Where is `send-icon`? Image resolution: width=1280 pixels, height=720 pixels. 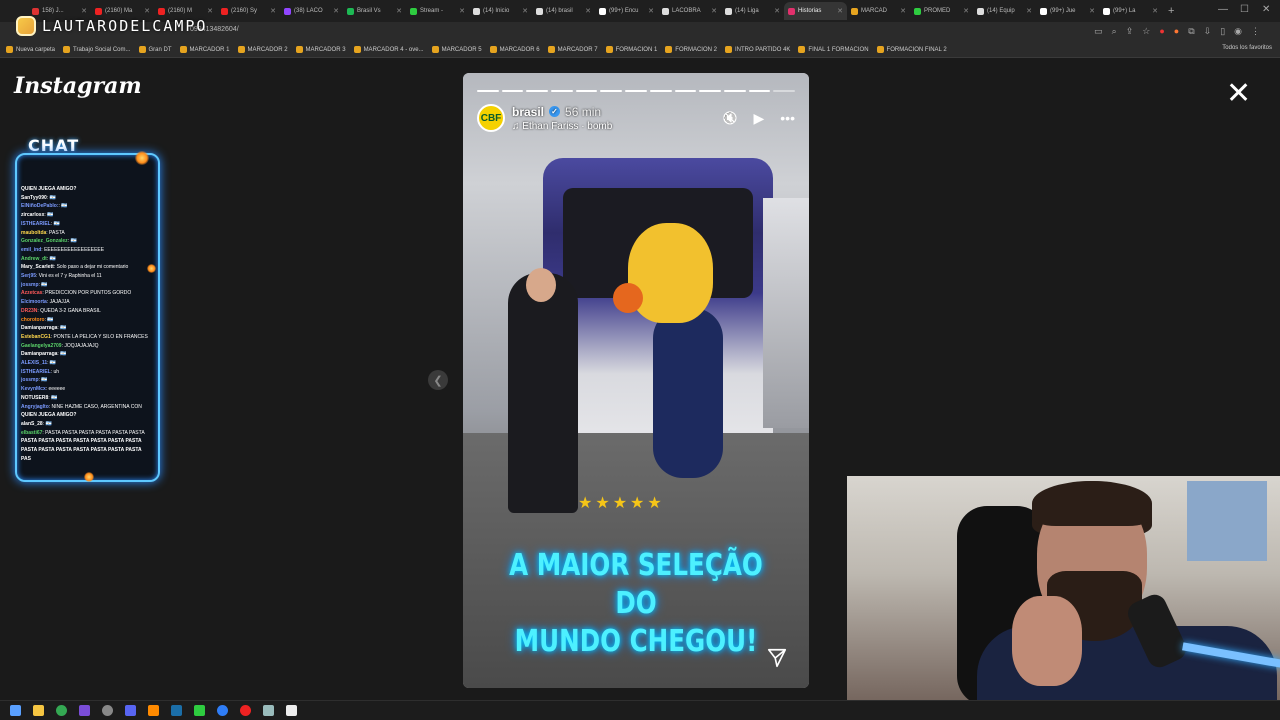
send-icon is located at coordinates (777, 658).